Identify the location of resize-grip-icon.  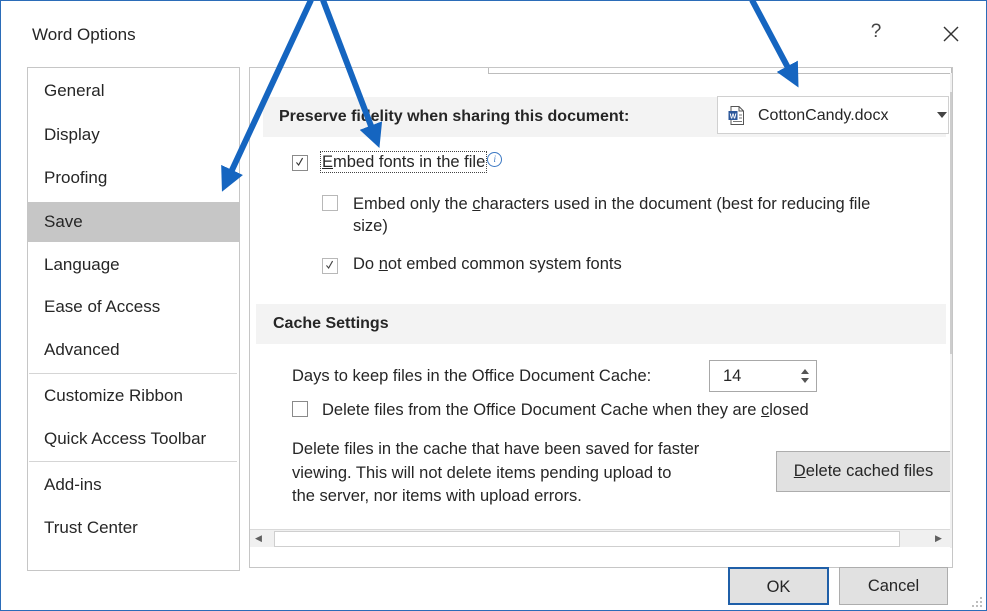
(977, 602).